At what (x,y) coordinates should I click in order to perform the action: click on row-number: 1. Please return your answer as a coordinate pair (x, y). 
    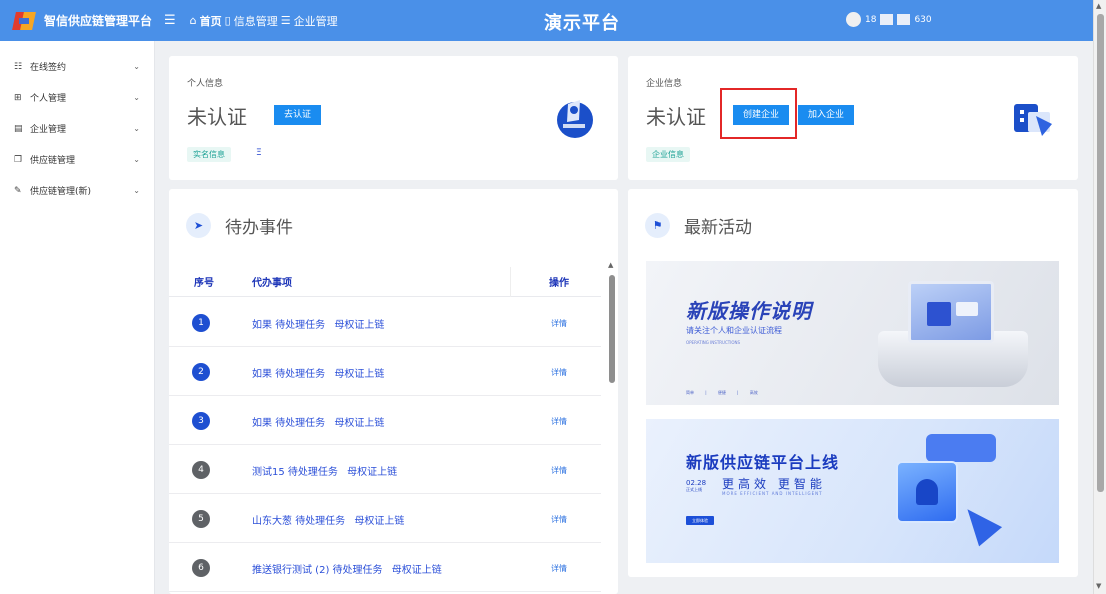
    Looking at the image, I should click on (201, 323).